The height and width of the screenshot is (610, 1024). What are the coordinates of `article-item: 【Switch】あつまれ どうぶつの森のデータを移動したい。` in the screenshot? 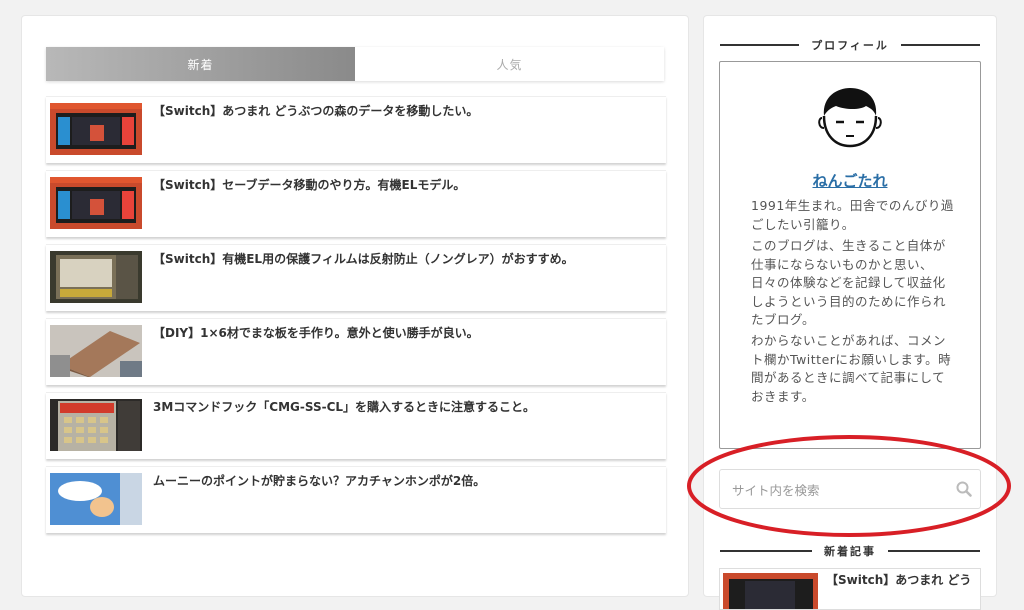 It's located at (356, 129).